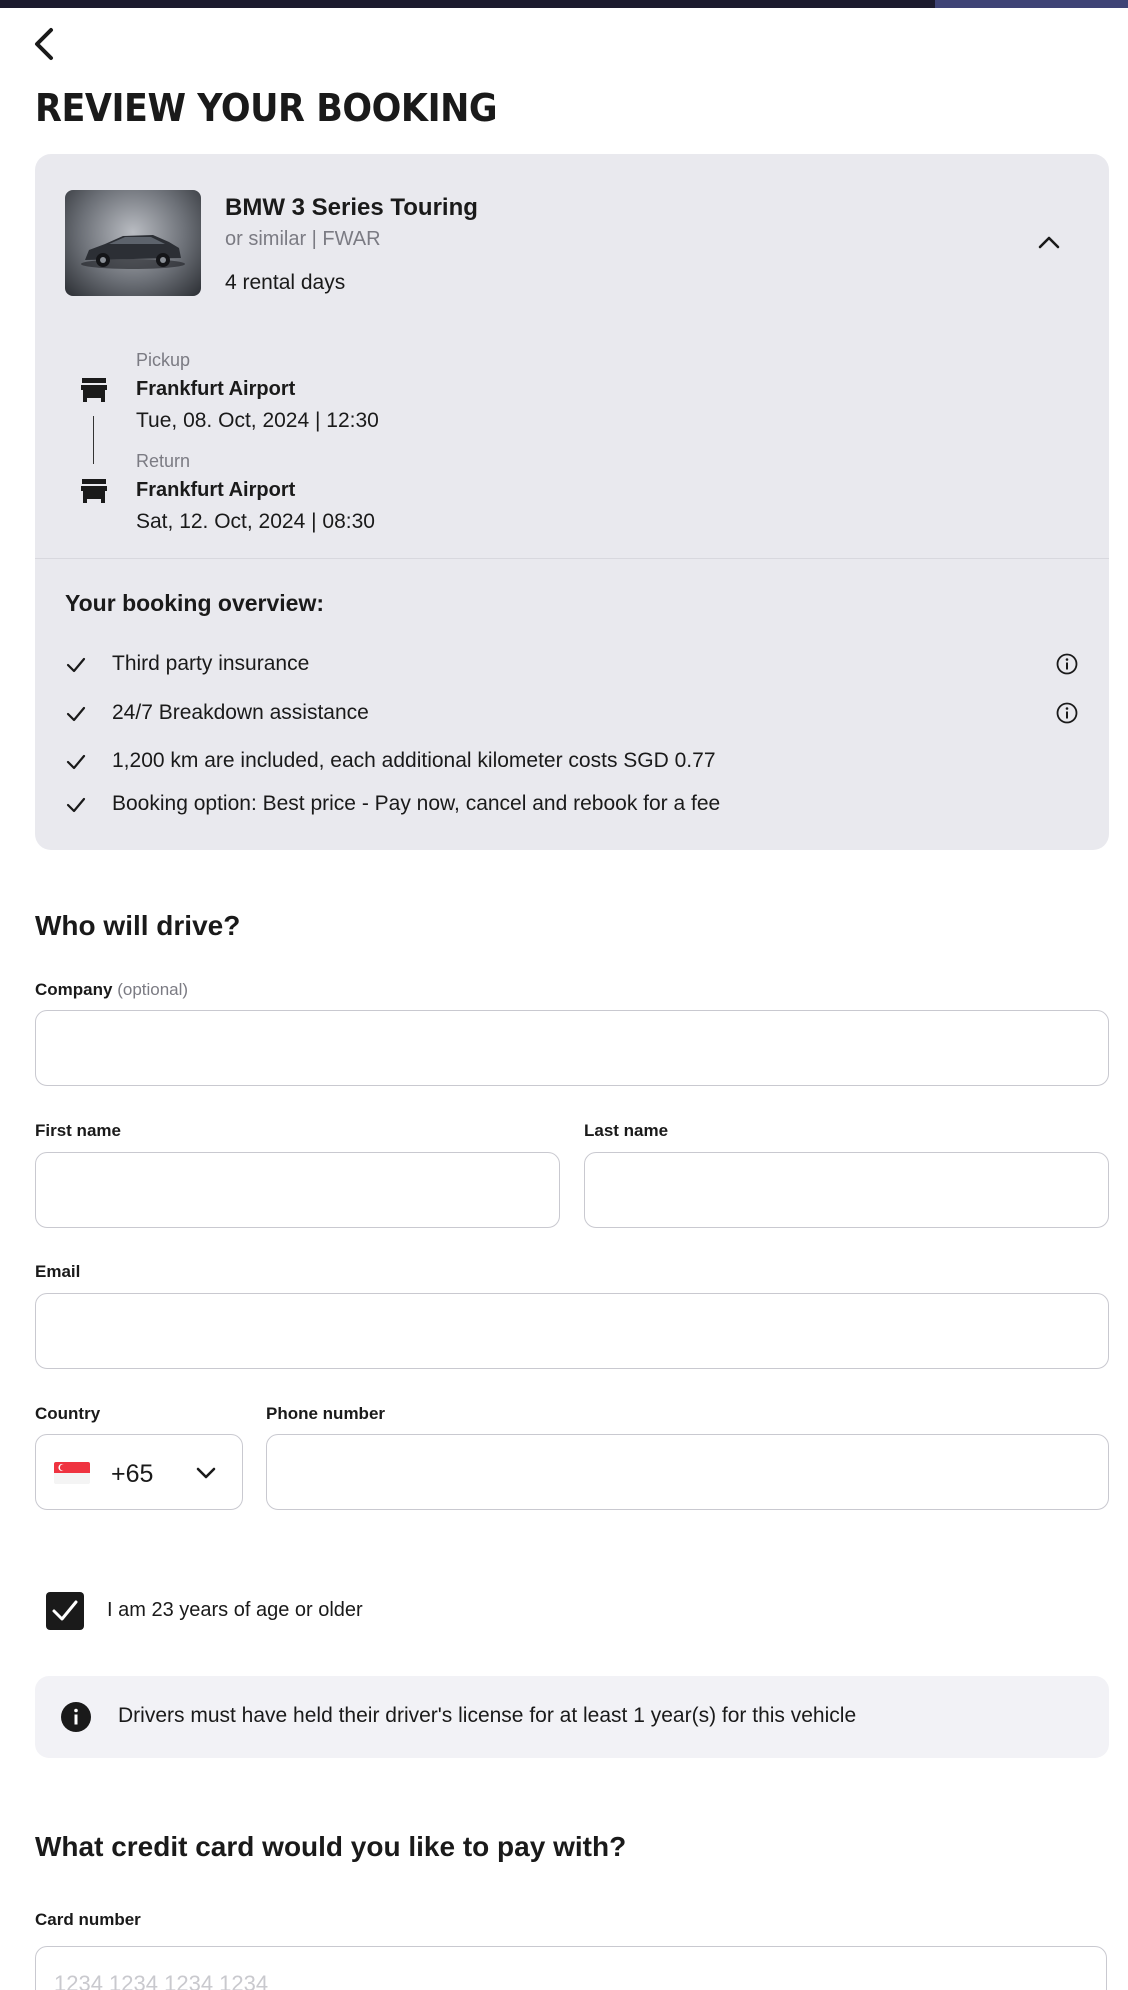  What do you see at coordinates (194, 603) in the screenshot?
I see `booking-overview-title: Your booking overview:` at bounding box center [194, 603].